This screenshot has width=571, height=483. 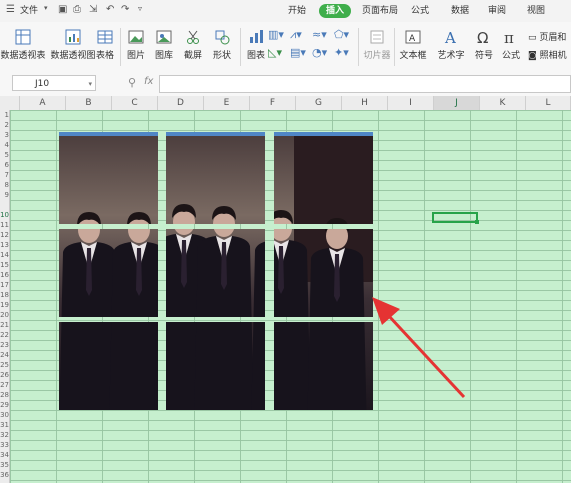 What do you see at coordinates (547, 36) in the screenshot?
I see `header-footer-button: ▭ 页眉和` at bounding box center [547, 36].